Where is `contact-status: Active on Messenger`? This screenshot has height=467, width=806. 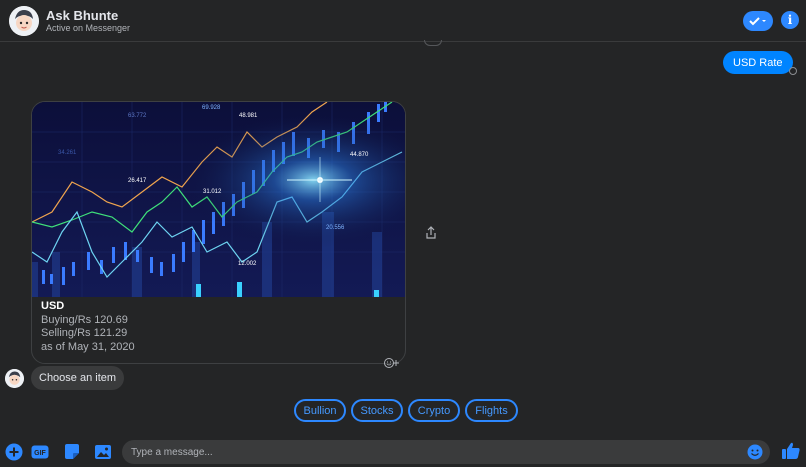 contact-status: Active on Messenger is located at coordinates (88, 28).